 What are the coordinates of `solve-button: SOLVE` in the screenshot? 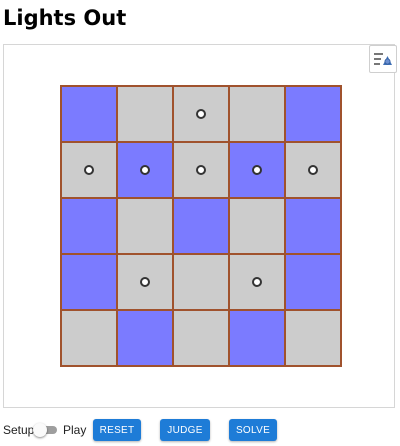 It's located at (253, 430).